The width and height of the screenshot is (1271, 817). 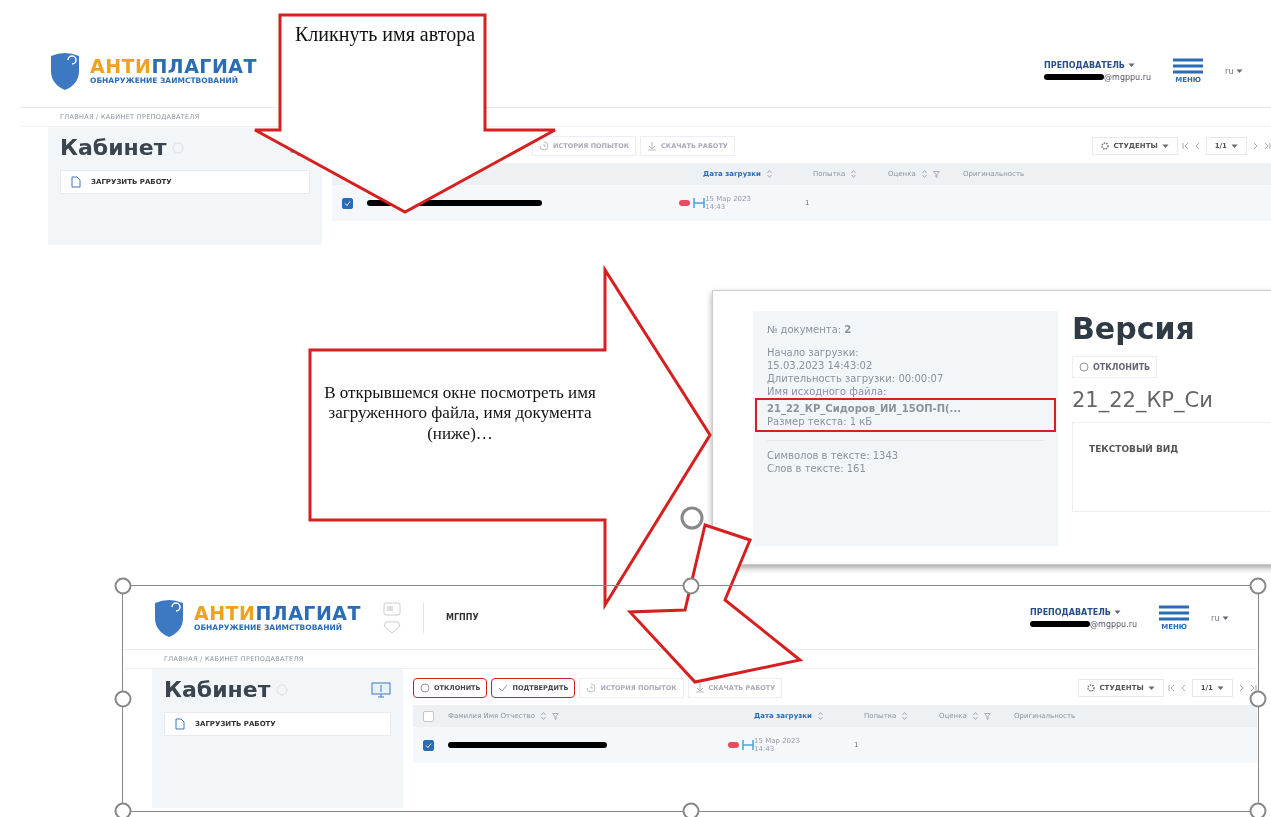 What do you see at coordinates (820, 365) in the screenshot?
I see `document-info: 15.03.2023 14:43:02` at bounding box center [820, 365].